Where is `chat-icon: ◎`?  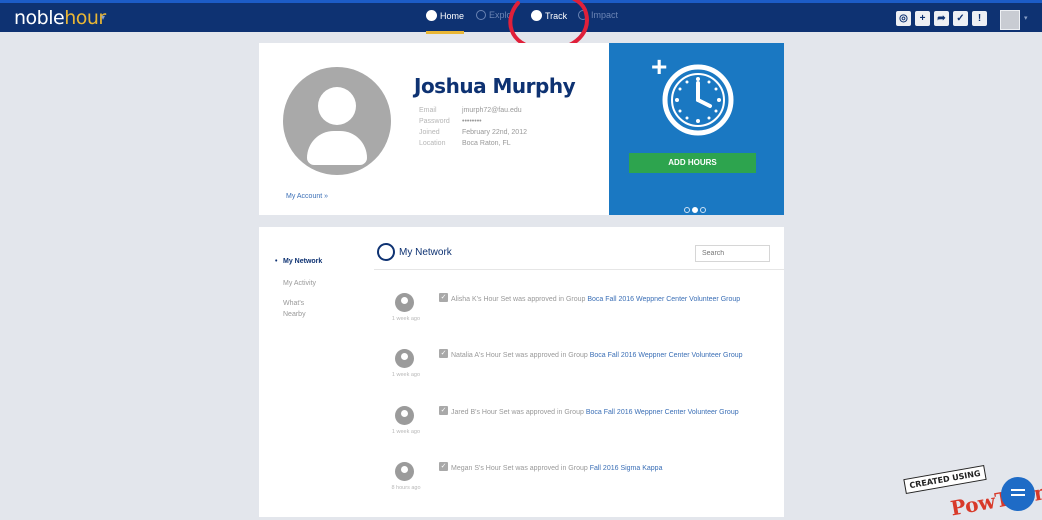
chat-icon: ◎ is located at coordinates (903, 18).